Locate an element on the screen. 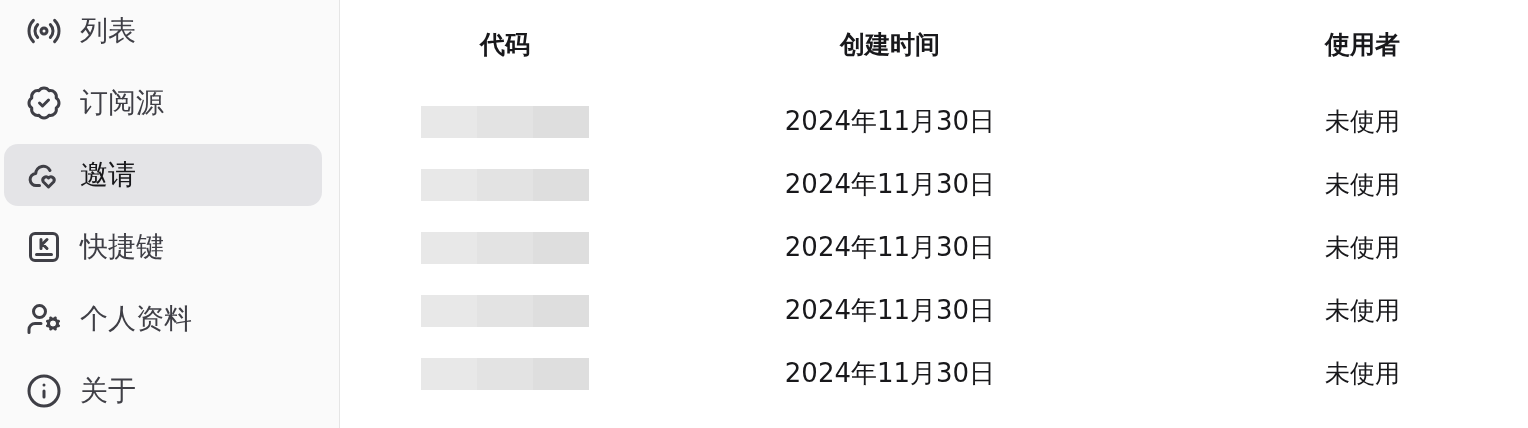 The width and height of the screenshot is (1528, 428). sidebar-item: 邀请 is located at coordinates (163, 175).